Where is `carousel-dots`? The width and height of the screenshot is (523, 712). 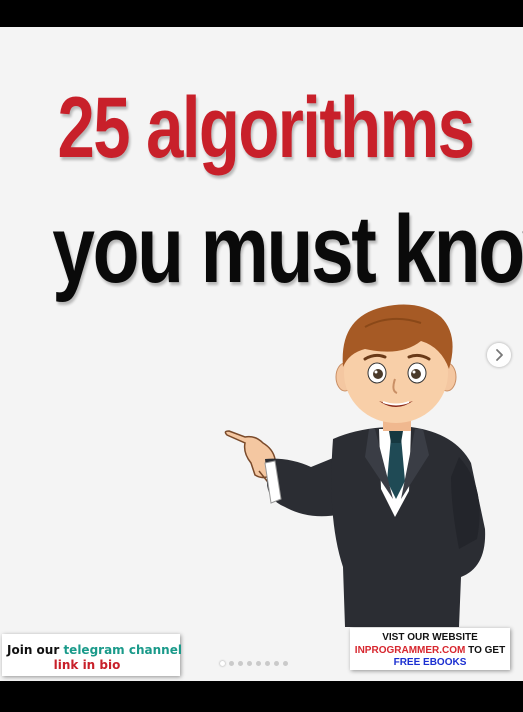 carousel-dots is located at coordinates (254, 664).